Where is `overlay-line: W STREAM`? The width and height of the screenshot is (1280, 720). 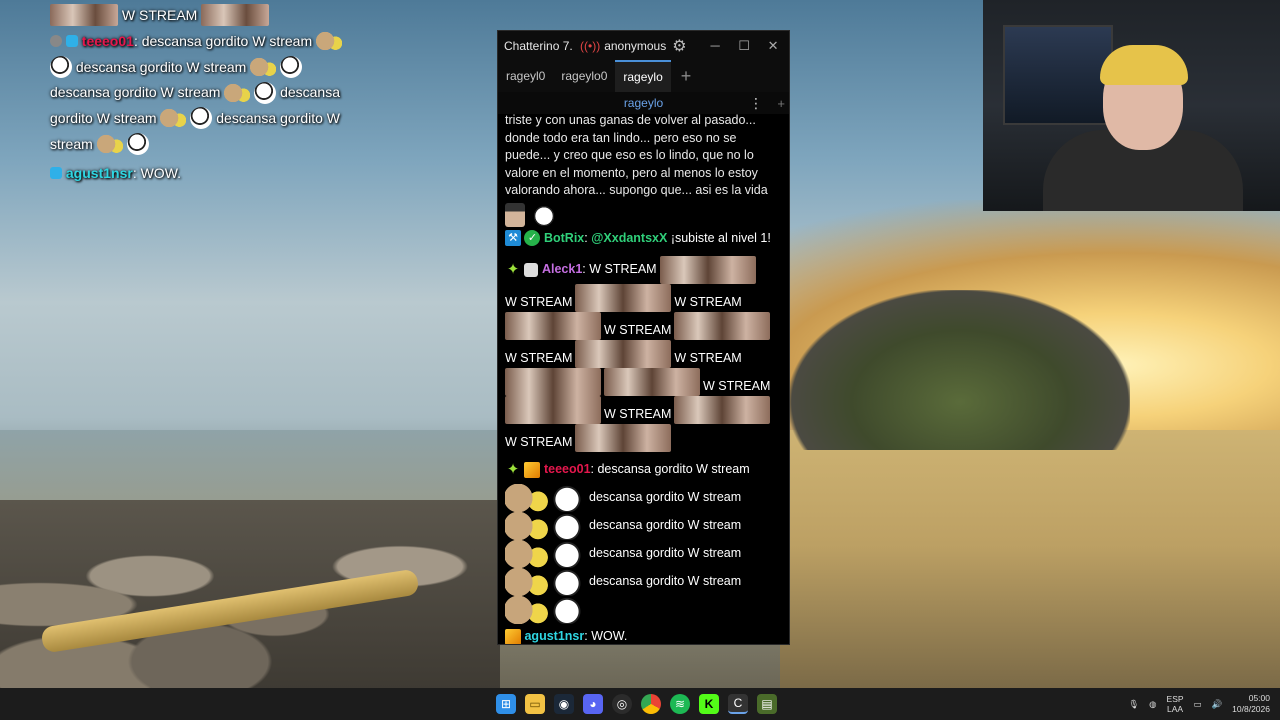
overlay-line: W STREAM is located at coordinates (215, 15).